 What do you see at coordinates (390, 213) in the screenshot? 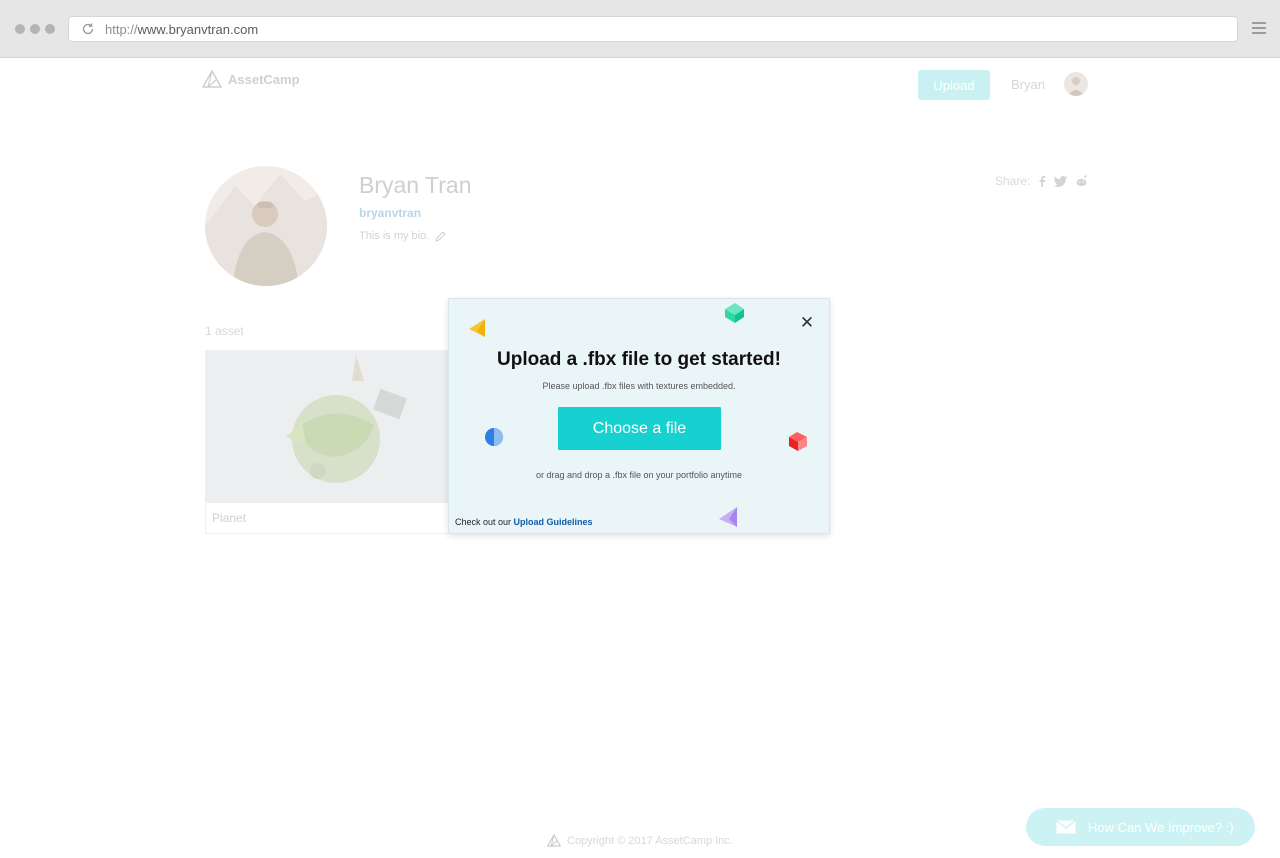
I see `profile-handle: bryanvtran` at bounding box center [390, 213].